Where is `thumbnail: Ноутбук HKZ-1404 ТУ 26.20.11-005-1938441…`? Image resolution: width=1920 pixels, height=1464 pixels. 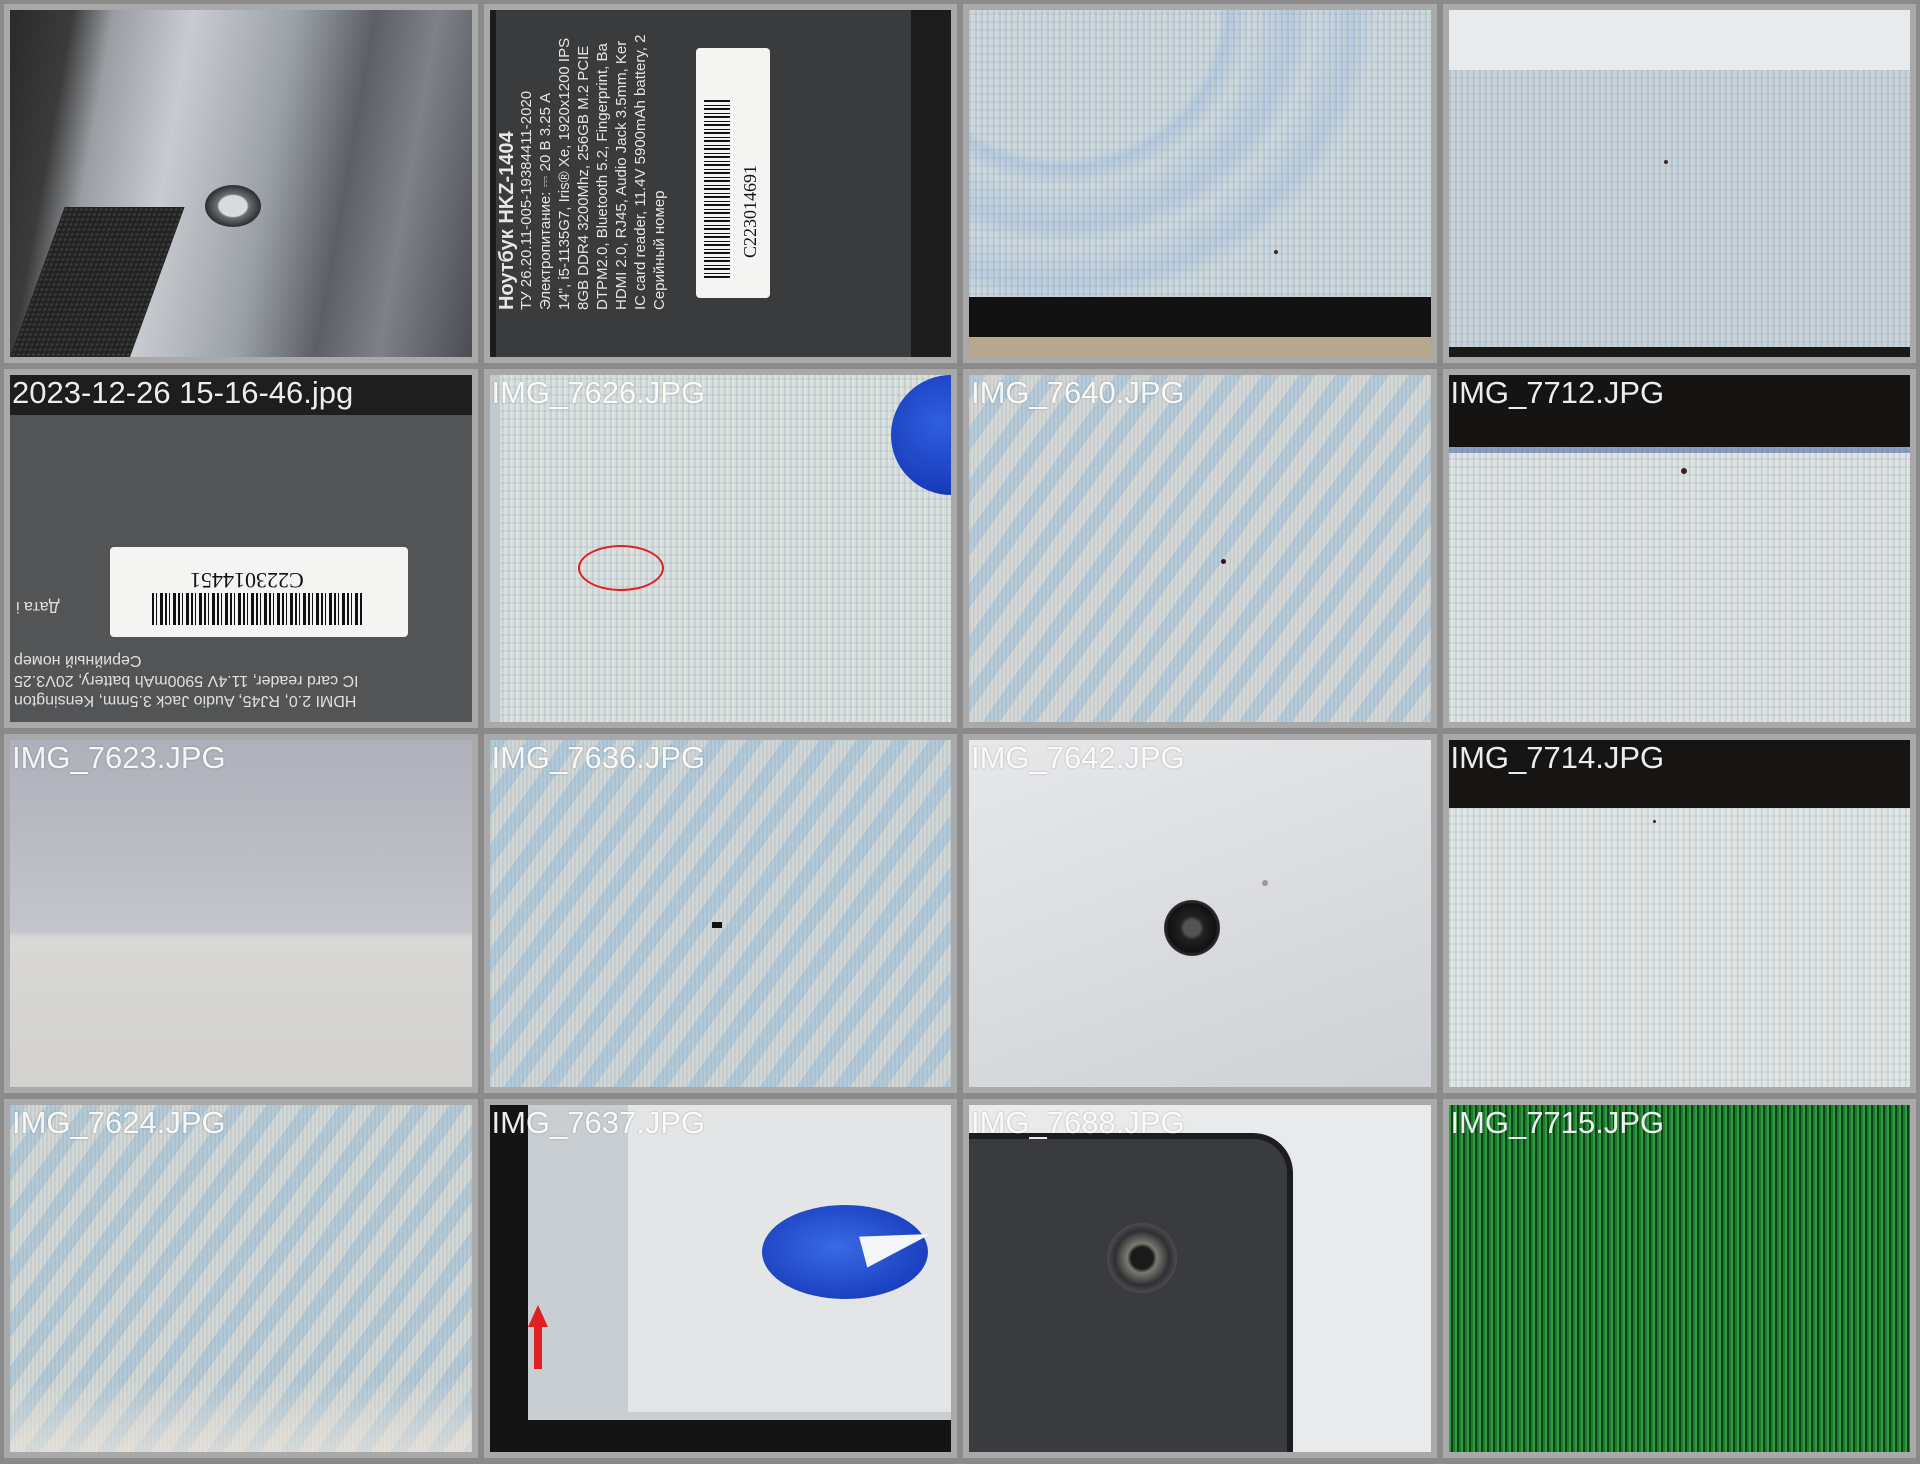 thumbnail: Ноутбук HKZ-1404 ТУ 26.20.11-005-1938441… is located at coordinates (720, 183).